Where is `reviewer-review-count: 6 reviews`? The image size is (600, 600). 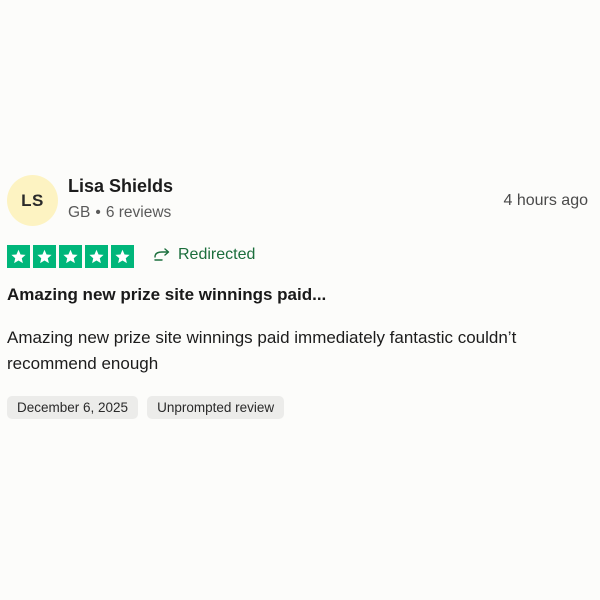
reviewer-review-count: 6 reviews is located at coordinates (138, 212).